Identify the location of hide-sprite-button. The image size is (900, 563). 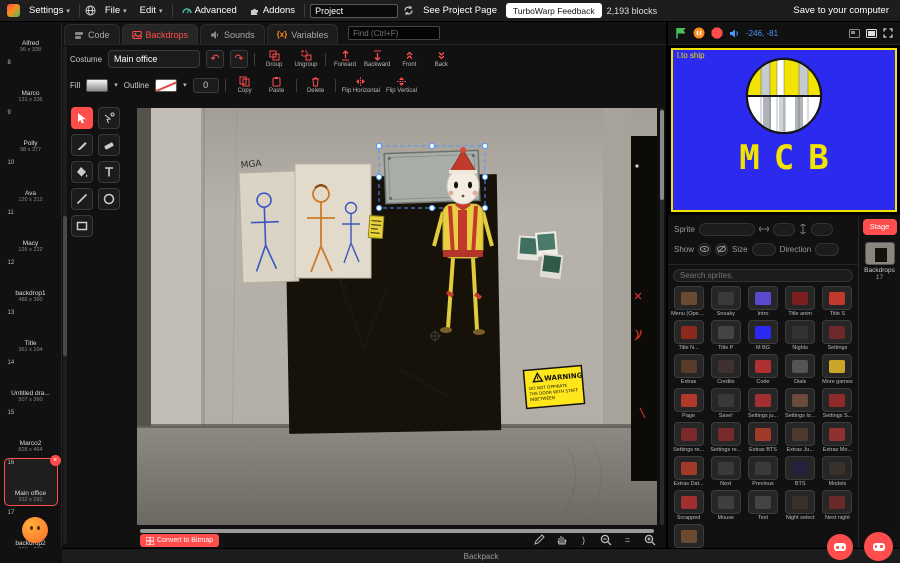
(722, 249).